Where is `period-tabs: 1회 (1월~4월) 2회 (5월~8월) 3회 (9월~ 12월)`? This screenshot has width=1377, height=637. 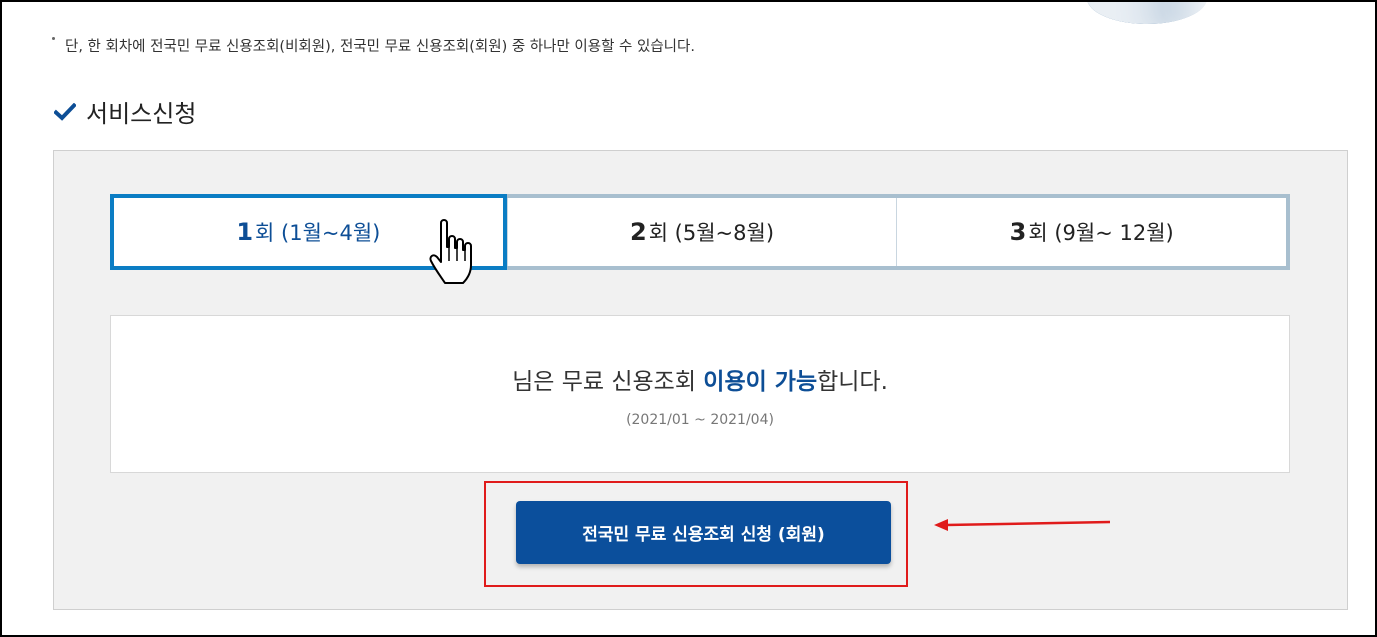 period-tabs: 1회 (1월~4월) 2회 (5월~8월) 3회 (9월~ 12월) is located at coordinates (700, 232).